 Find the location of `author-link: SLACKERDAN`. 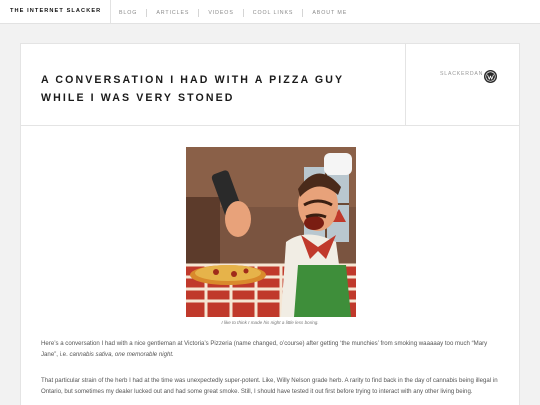

author-link: SLACKERDAN is located at coordinates (461, 74).